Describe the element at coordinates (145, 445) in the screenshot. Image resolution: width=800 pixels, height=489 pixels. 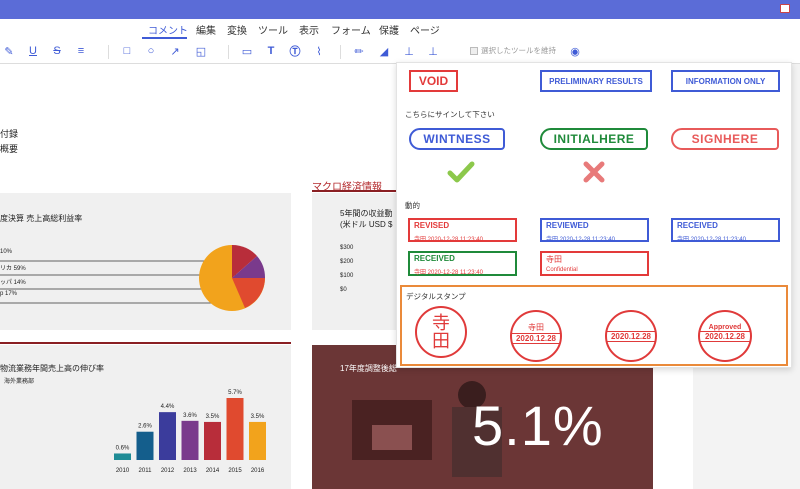
I see `bar-2011` at that location.